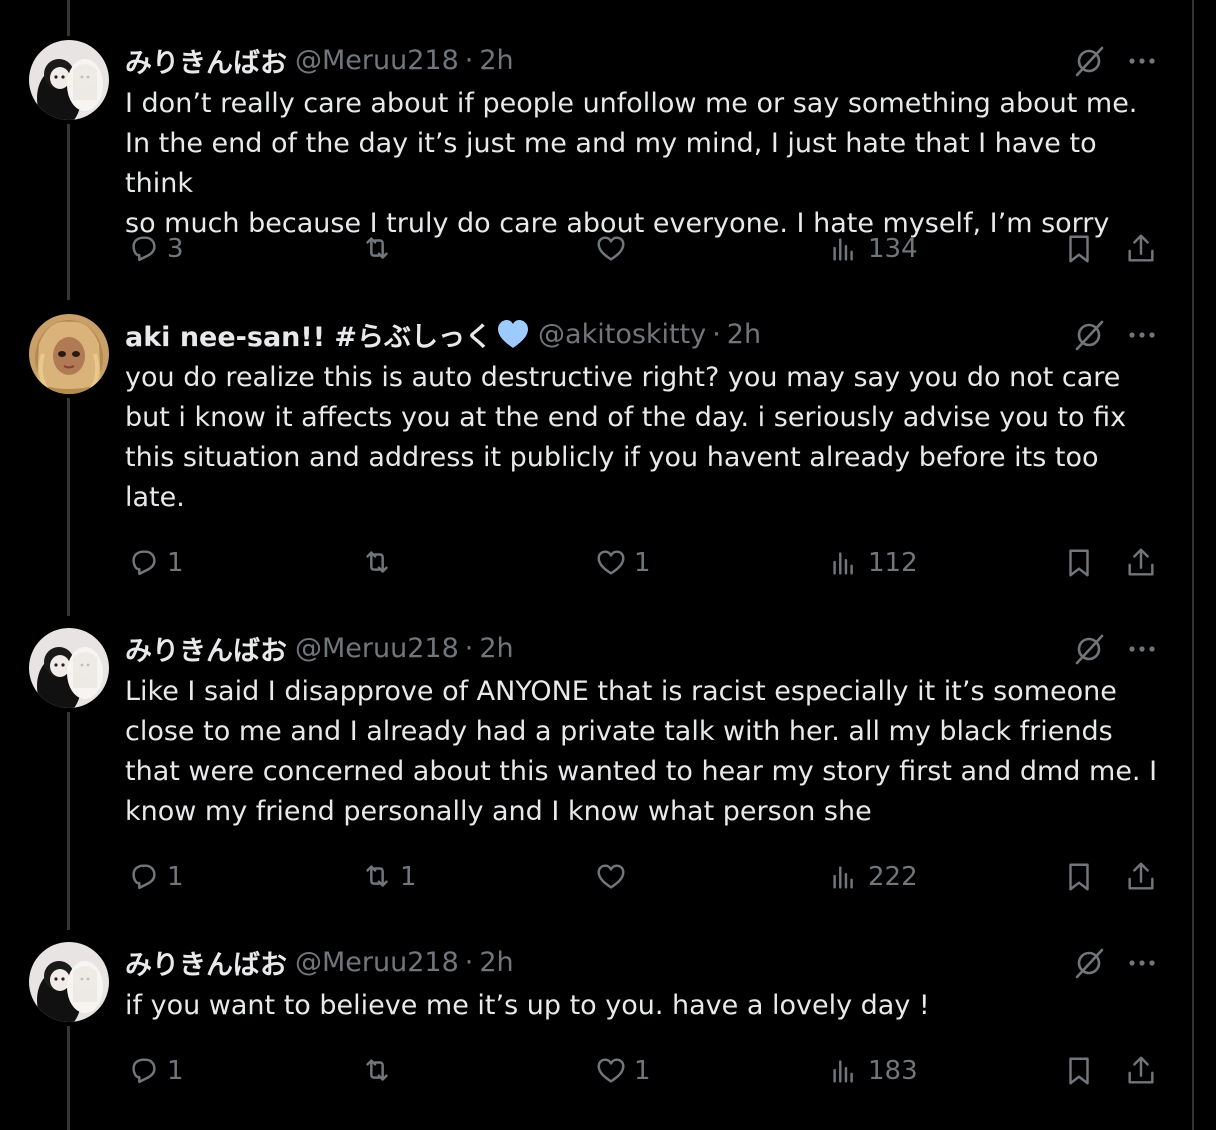 The width and height of the screenshot is (1216, 1130). I want to click on repost-count: 1, so click(408, 877).